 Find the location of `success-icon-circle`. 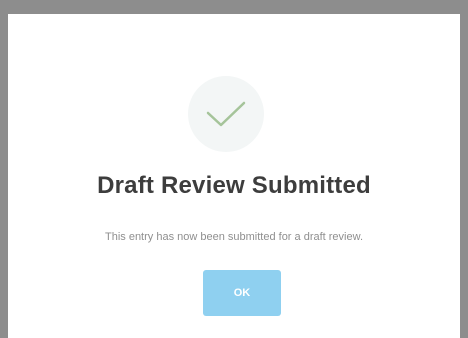

success-icon-circle is located at coordinates (226, 114).